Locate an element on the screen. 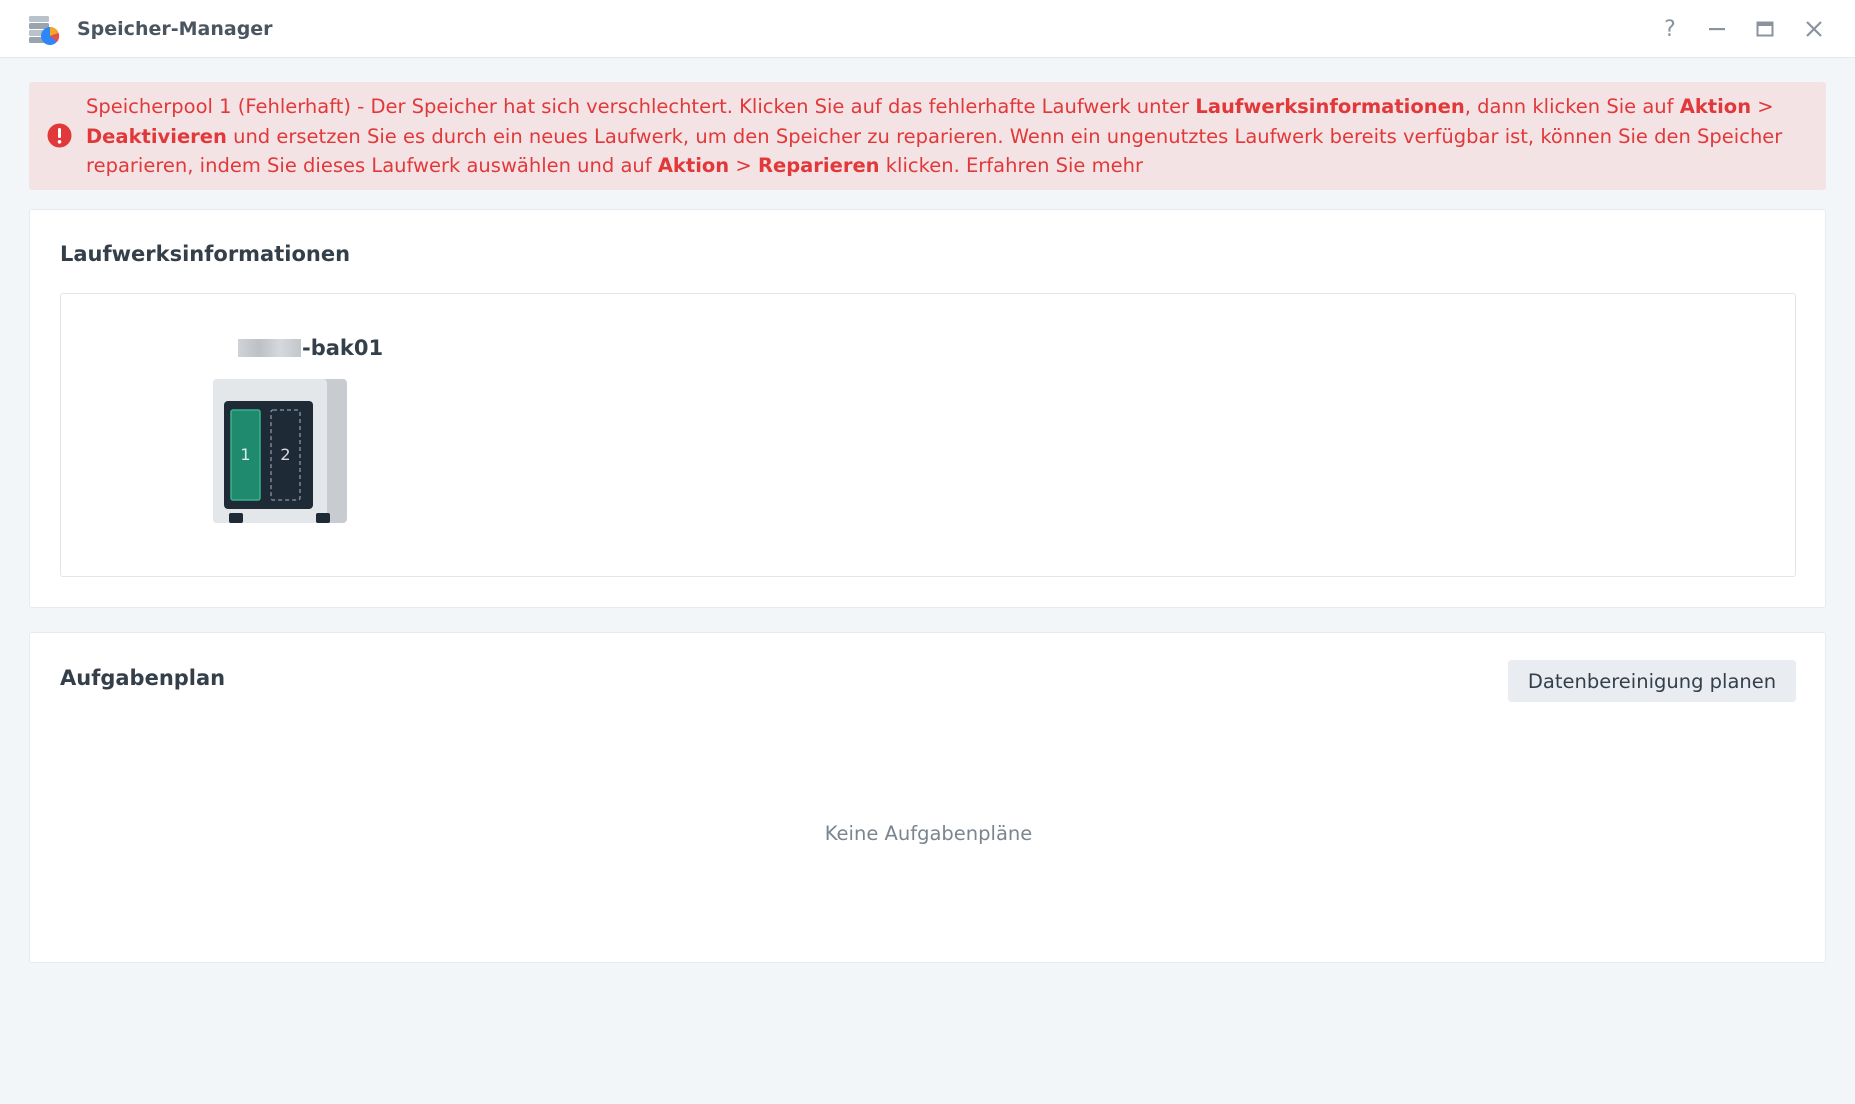 Image resolution: width=1855 pixels, height=1104 pixels. device-name-suffix: -bak01 is located at coordinates (343, 348).